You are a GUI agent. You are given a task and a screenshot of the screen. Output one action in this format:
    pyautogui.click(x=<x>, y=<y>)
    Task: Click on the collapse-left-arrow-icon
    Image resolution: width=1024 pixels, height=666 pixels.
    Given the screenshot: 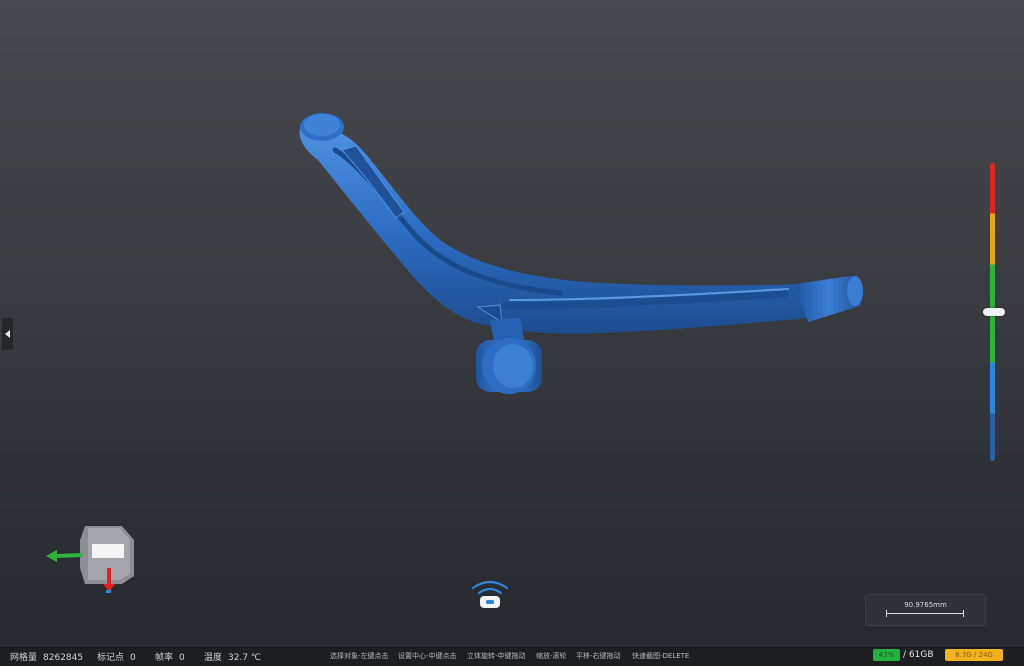 What is the action you would take?
    pyautogui.click(x=7, y=334)
    